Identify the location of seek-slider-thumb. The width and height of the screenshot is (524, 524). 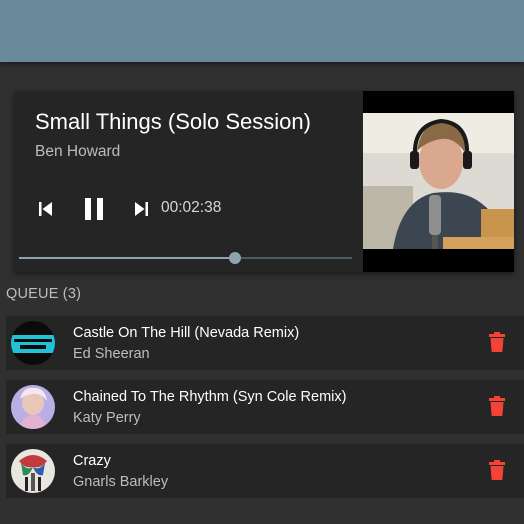
(235, 258).